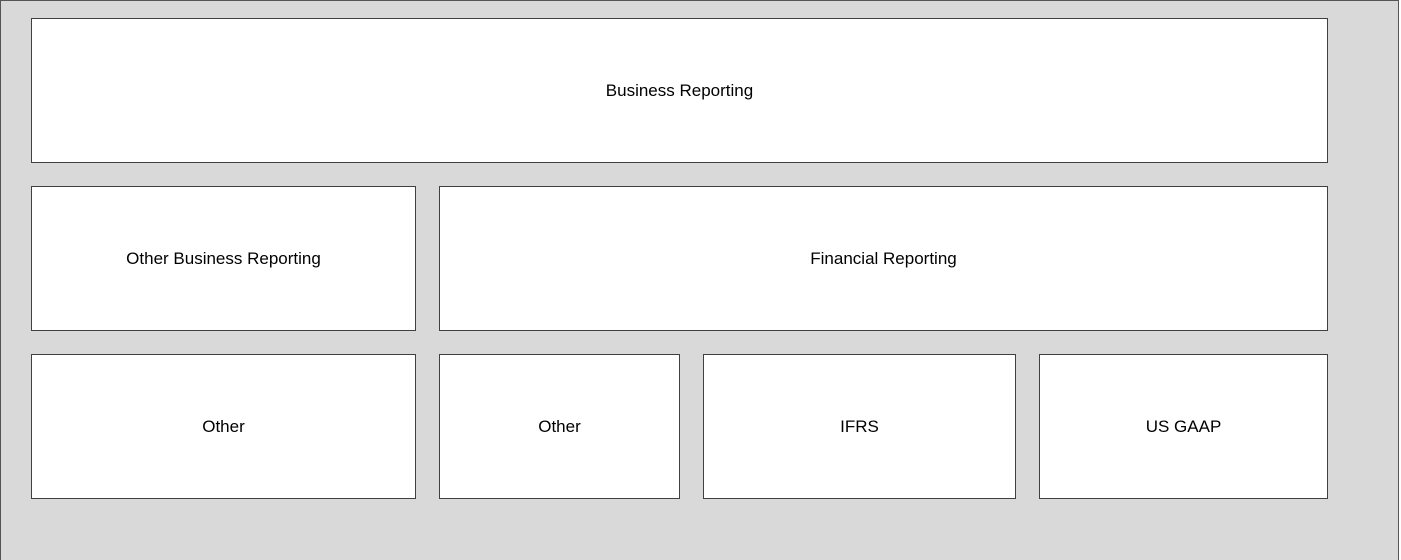 This screenshot has height=560, width=1401. I want to click on financial-other-box: Other, so click(559, 426).